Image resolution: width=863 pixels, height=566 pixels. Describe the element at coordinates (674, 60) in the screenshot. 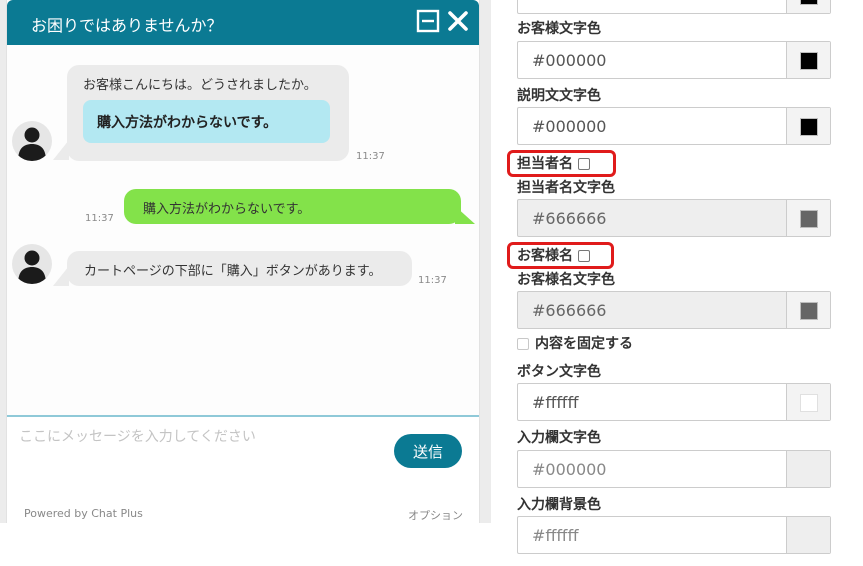

I see `customer-text-color-field: #000000` at that location.